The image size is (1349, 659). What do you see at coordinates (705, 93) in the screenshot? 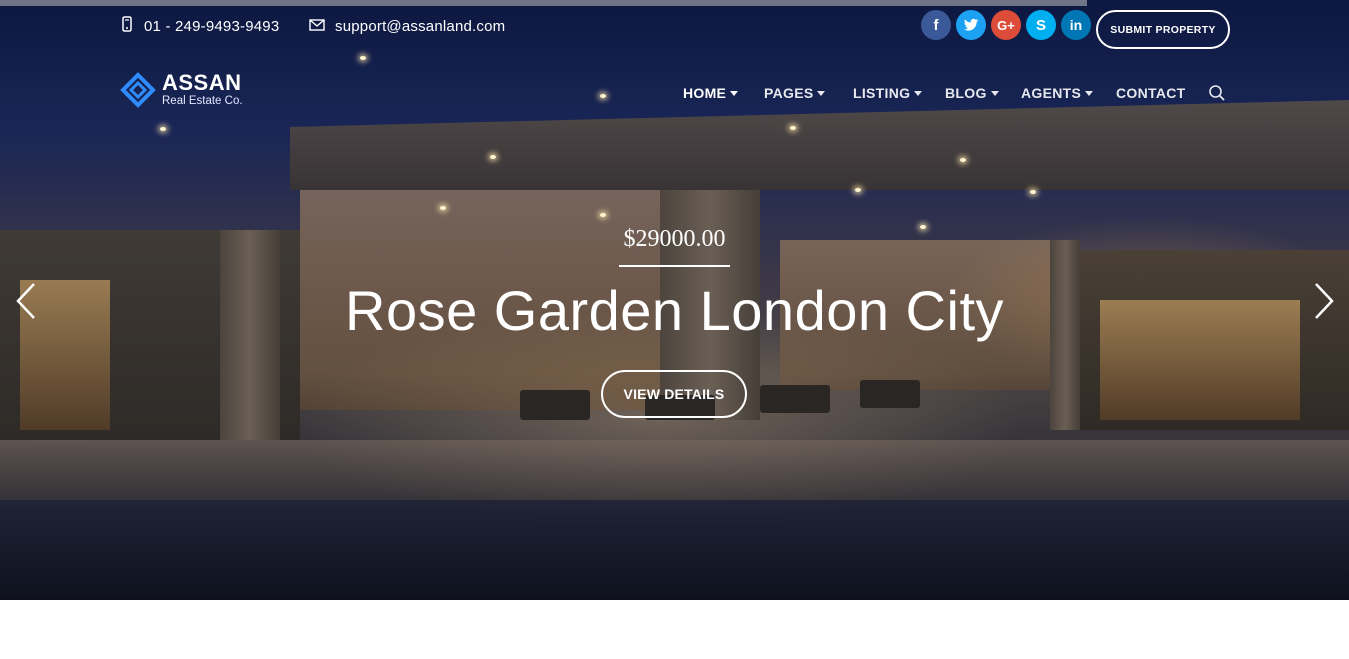
I see `nav-label: HOME` at bounding box center [705, 93].